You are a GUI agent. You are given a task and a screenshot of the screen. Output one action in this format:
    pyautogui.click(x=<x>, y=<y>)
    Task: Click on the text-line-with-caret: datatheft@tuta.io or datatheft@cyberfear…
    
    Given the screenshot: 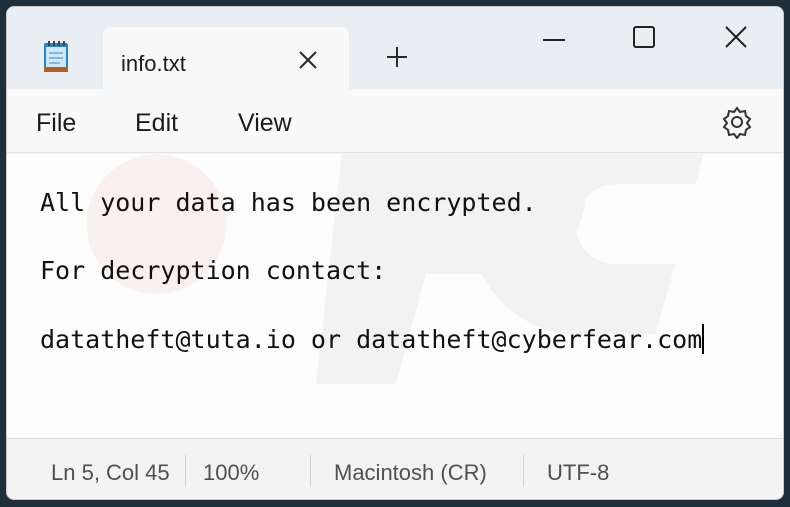 What is the action you would take?
    pyautogui.click(x=372, y=339)
    